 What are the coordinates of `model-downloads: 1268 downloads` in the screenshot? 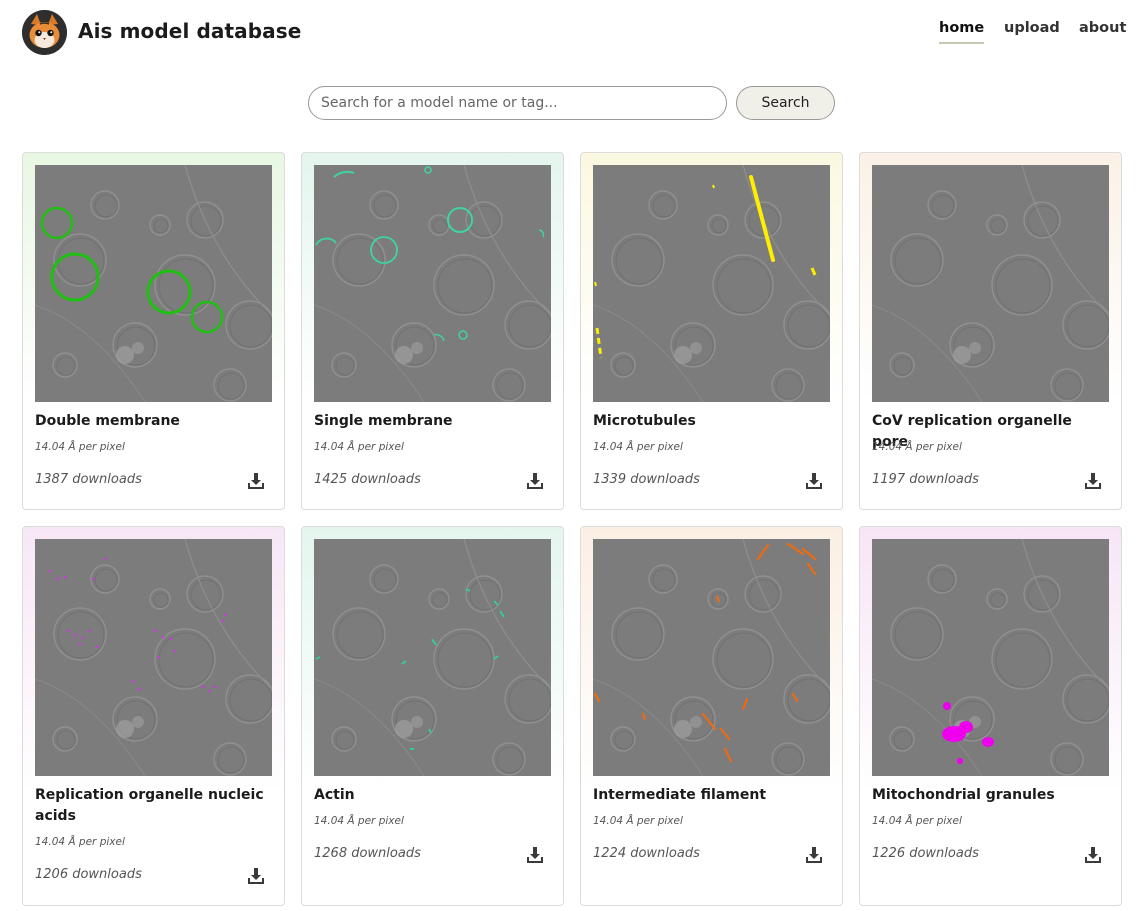 It's located at (367, 853).